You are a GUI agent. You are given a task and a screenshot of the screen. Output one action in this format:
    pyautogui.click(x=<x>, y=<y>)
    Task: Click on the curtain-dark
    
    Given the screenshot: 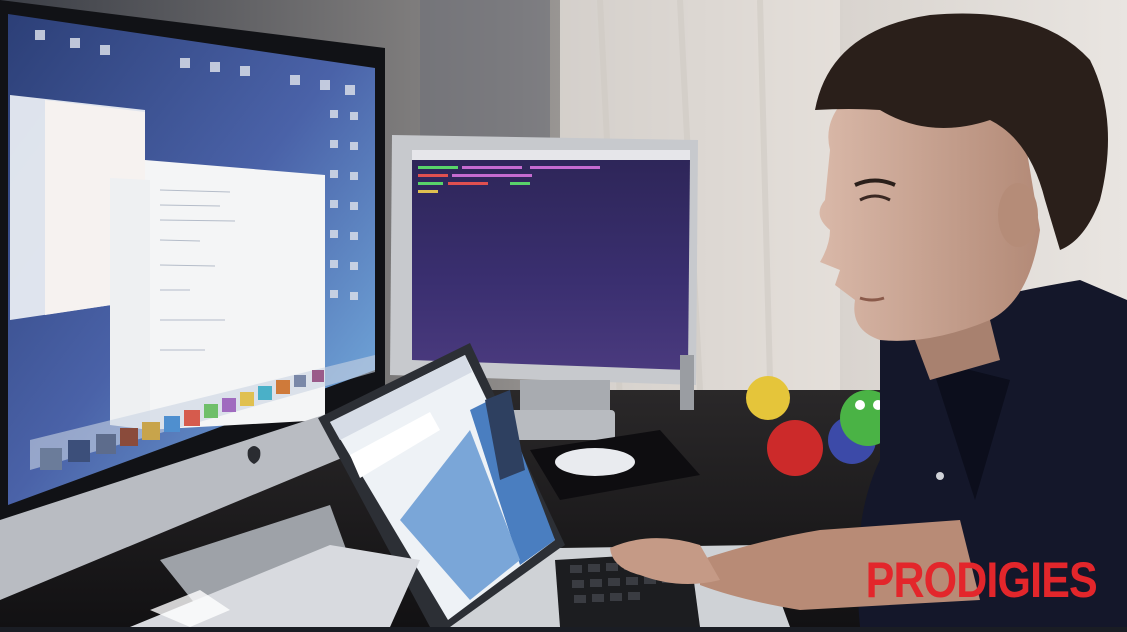 What is the action you would take?
    pyautogui.click(x=485, y=70)
    